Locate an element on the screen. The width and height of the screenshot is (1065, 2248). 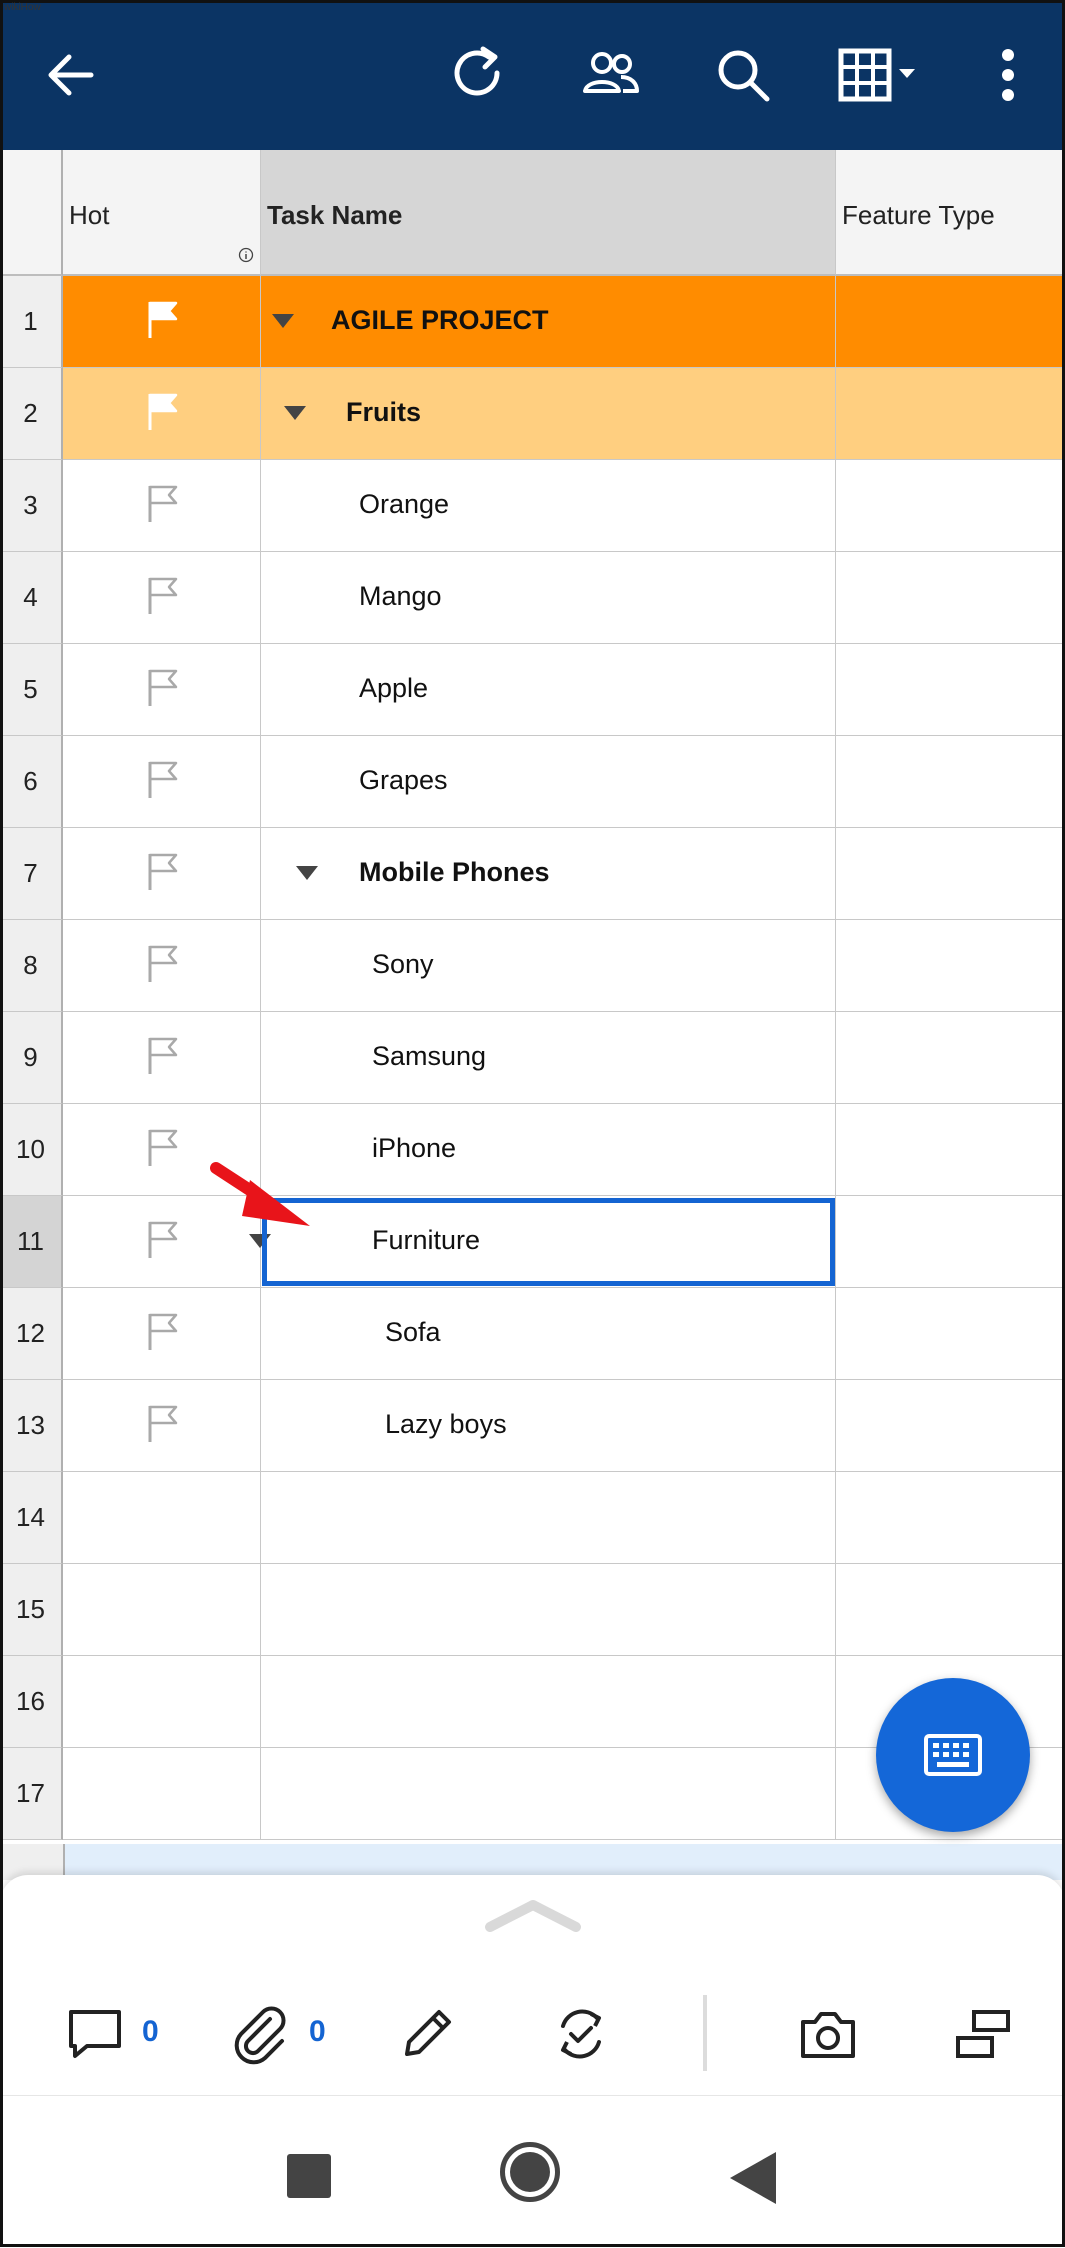
grid-view-icon is located at coordinates (879, 75).